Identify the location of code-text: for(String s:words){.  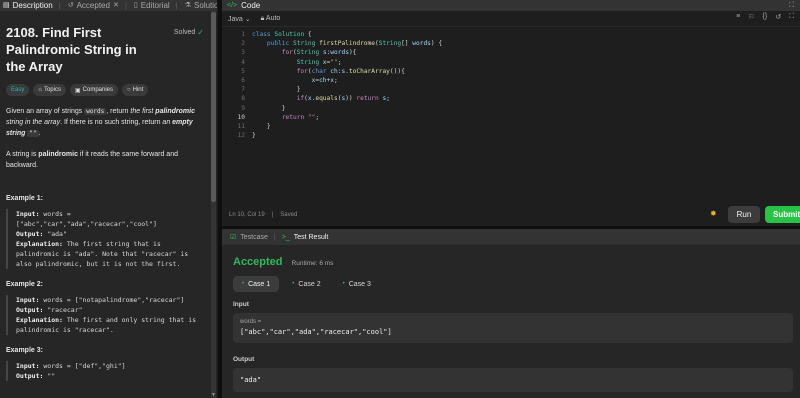
(301, 52).